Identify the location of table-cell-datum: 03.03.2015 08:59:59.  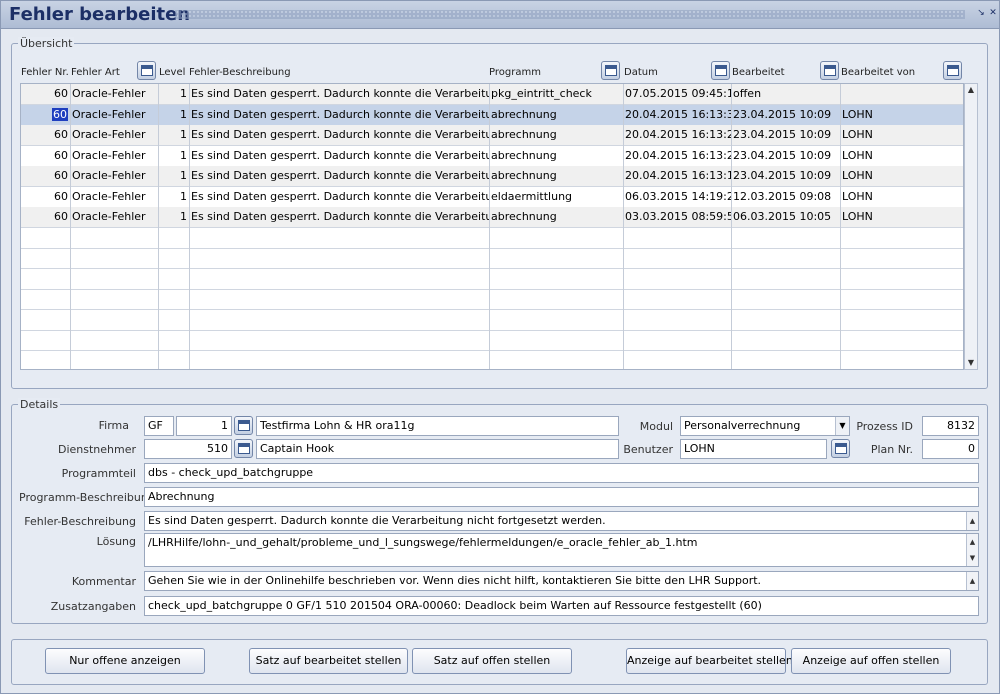
(677, 217).